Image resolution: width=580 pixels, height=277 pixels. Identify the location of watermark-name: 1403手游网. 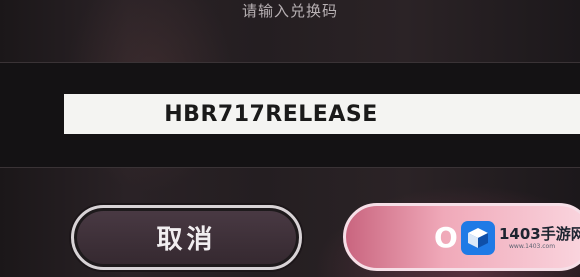
(539, 233).